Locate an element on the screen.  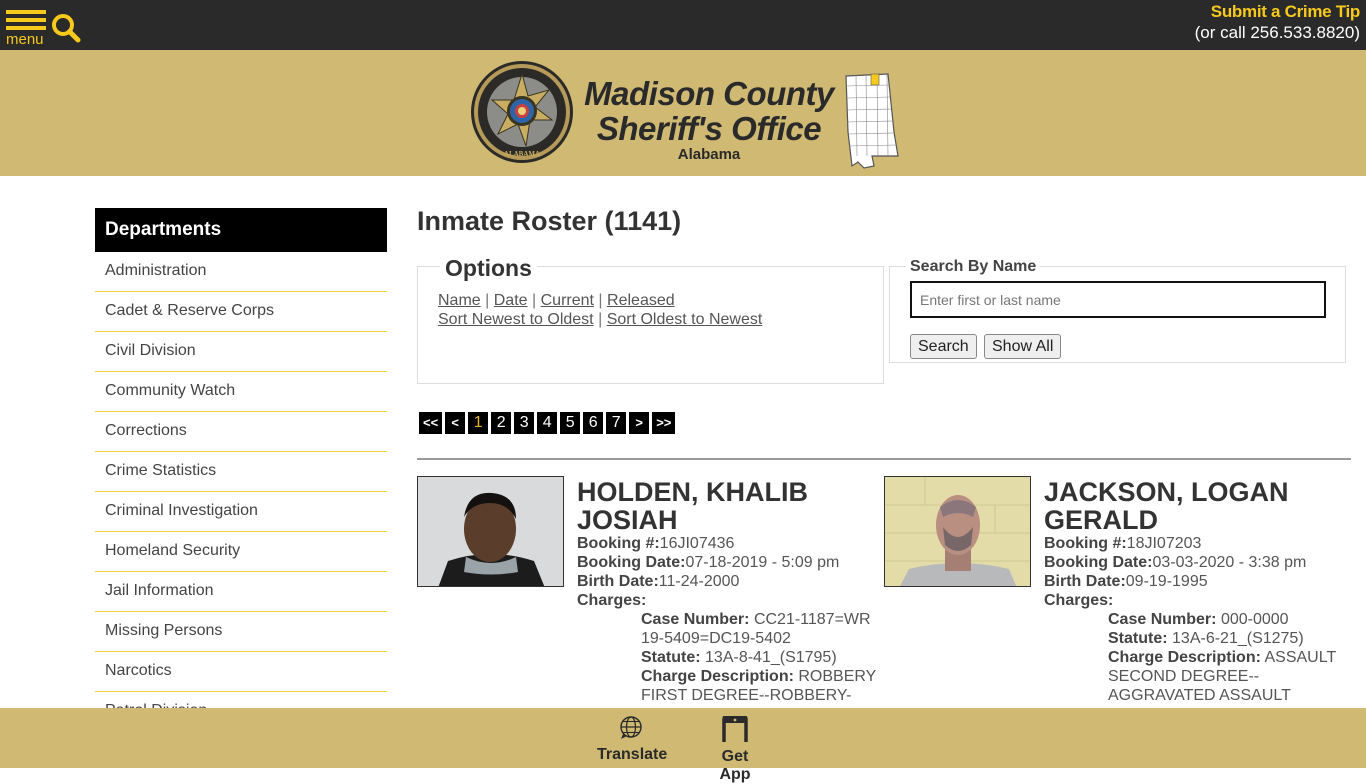
sidebar-item-jail-information: Jail Information is located at coordinates (241, 592).